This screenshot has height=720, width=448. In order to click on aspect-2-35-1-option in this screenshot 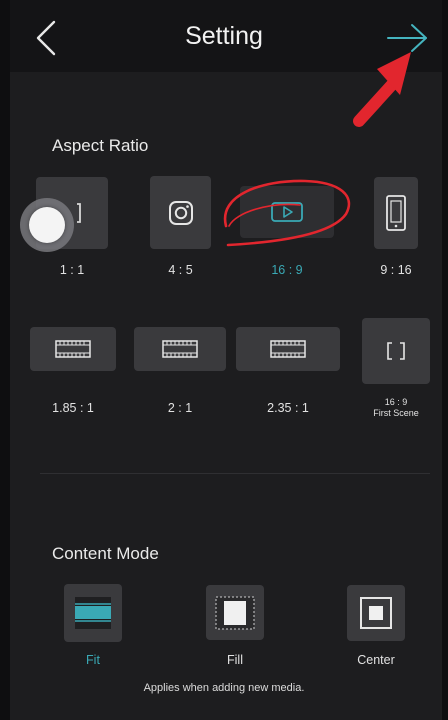, I will do `click(288, 349)`.